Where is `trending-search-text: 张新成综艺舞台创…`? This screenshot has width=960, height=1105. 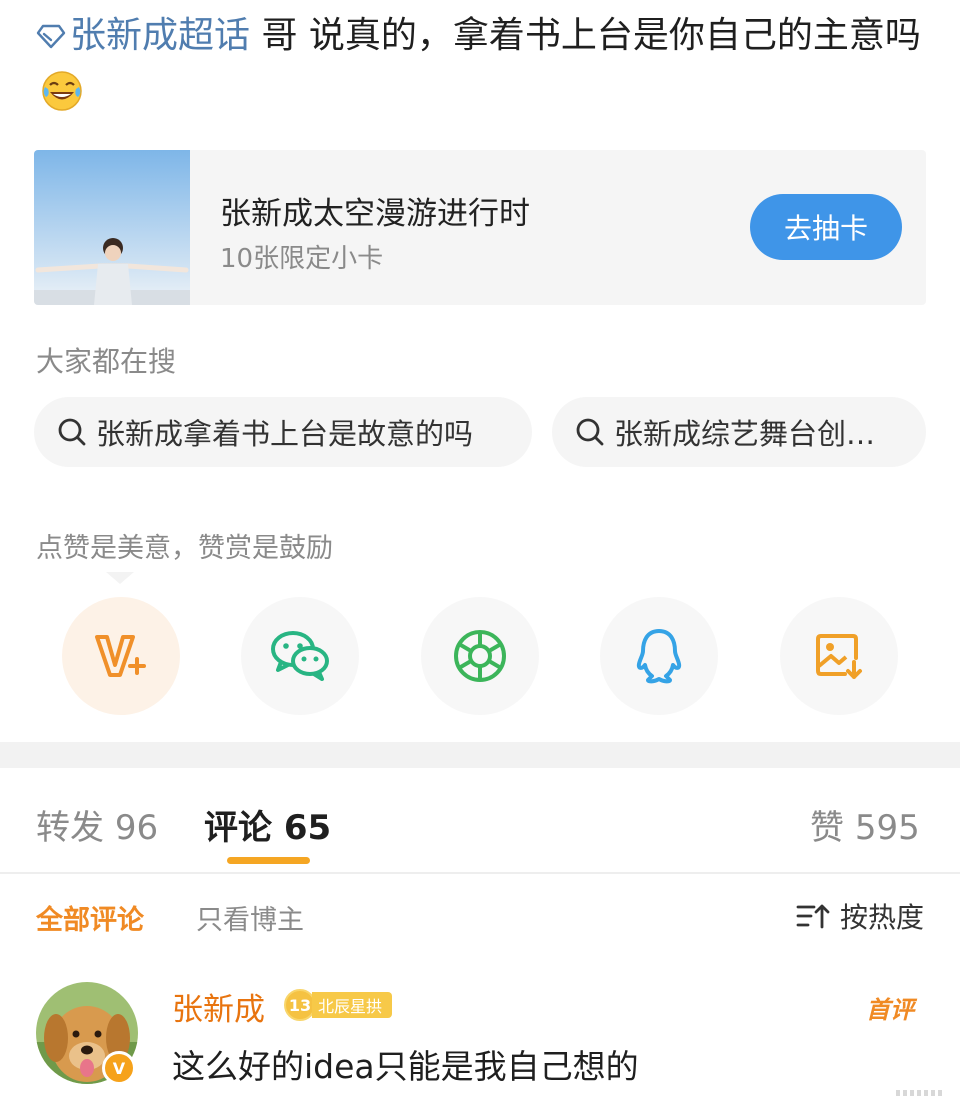 trending-search-text: 张新成综艺舞台创… is located at coordinates (745, 434).